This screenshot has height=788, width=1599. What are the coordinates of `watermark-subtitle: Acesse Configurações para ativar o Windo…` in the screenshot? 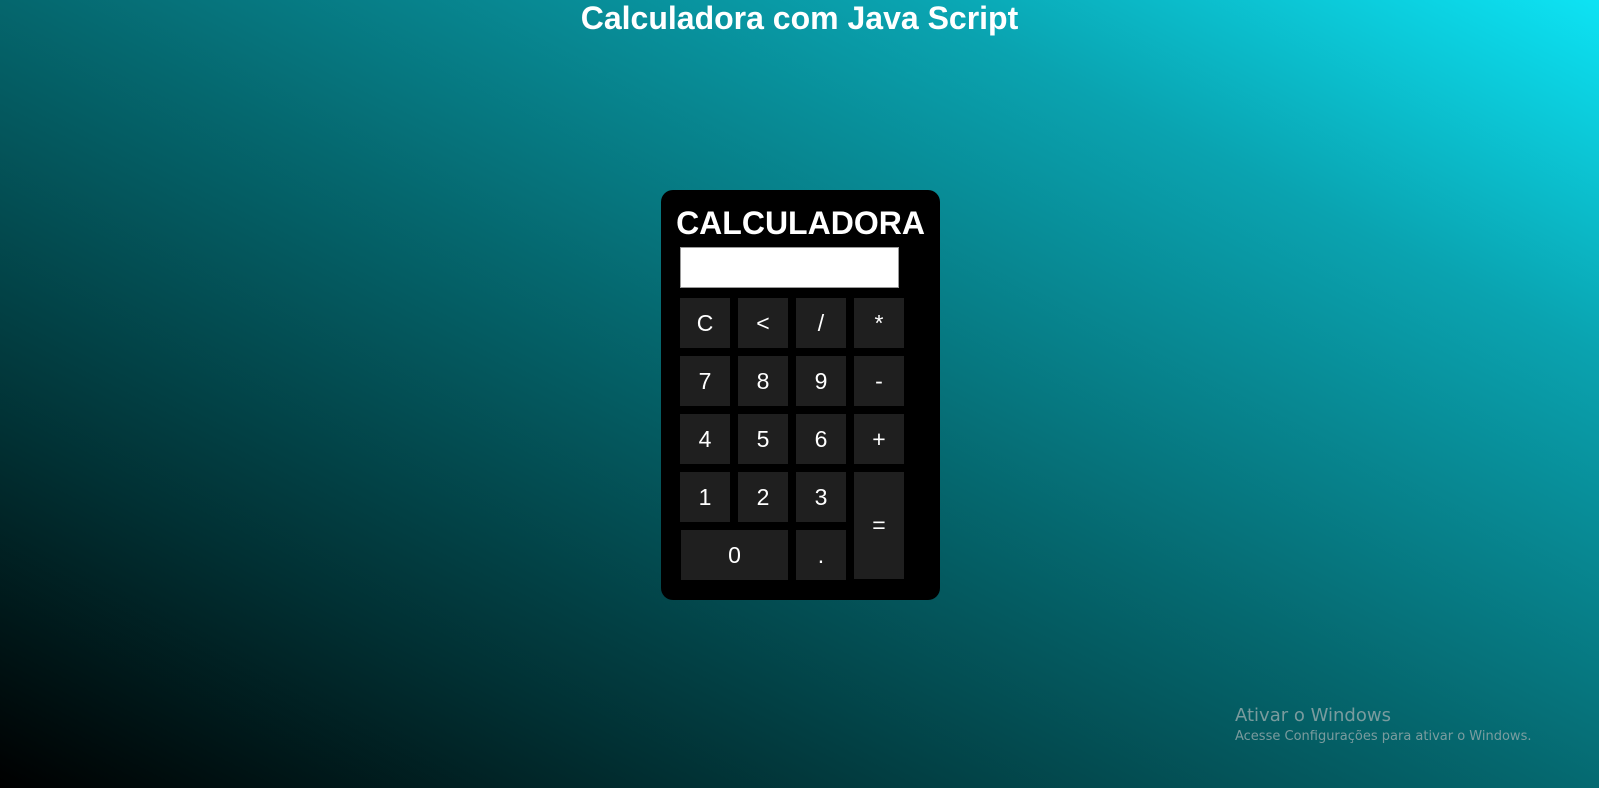 It's located at (1383, 736).